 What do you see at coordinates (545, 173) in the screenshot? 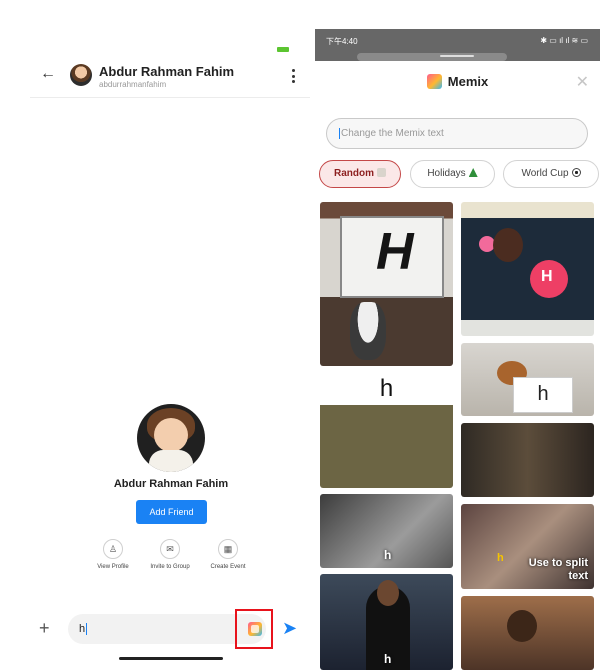
I see `chip-label: World Cup` at bounding box center [545, 173].